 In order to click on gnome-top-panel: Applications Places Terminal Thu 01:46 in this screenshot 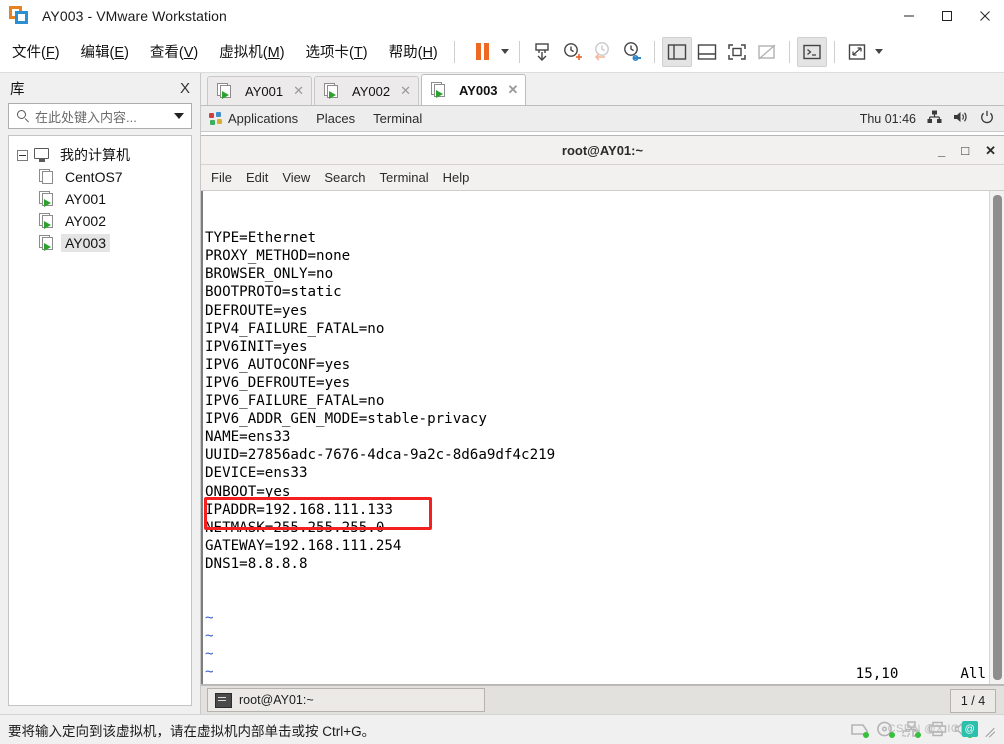, I will do `click(602, 119)`.